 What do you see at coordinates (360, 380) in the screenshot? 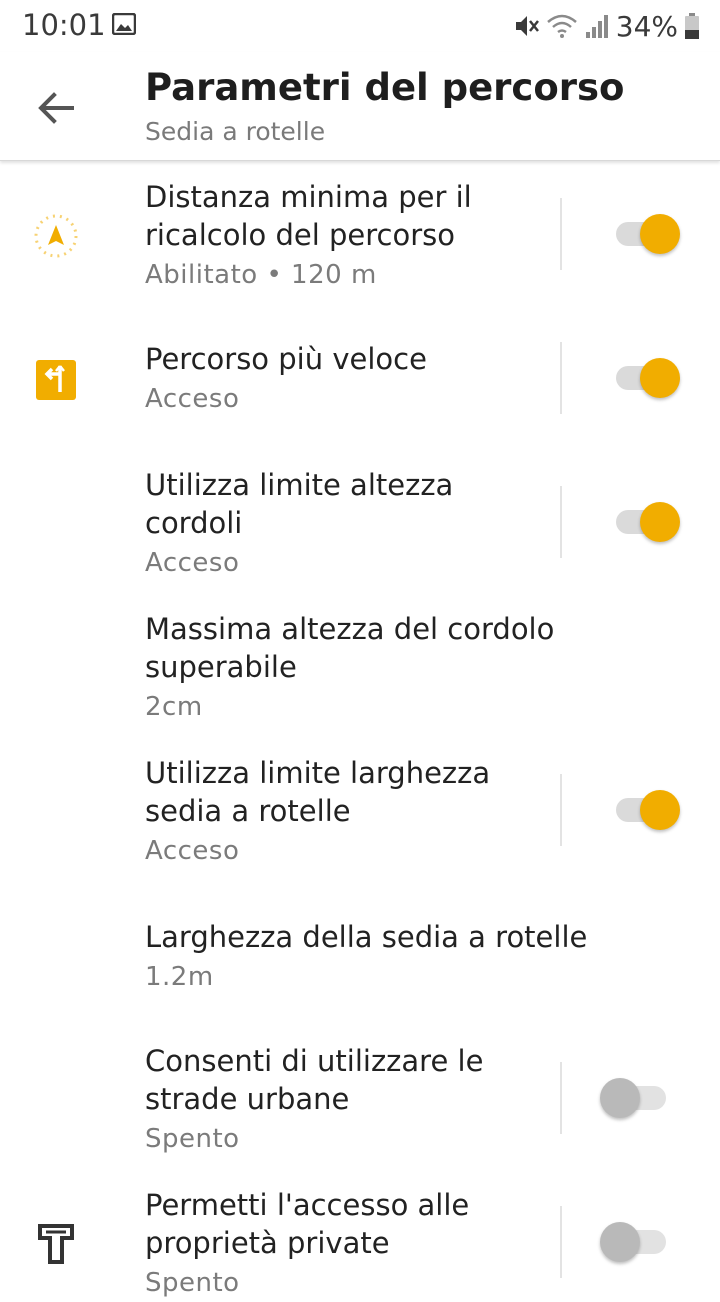
I see `setting-fastest-route: Percorso più veloce Acceso` at bounding box center [360, 380].